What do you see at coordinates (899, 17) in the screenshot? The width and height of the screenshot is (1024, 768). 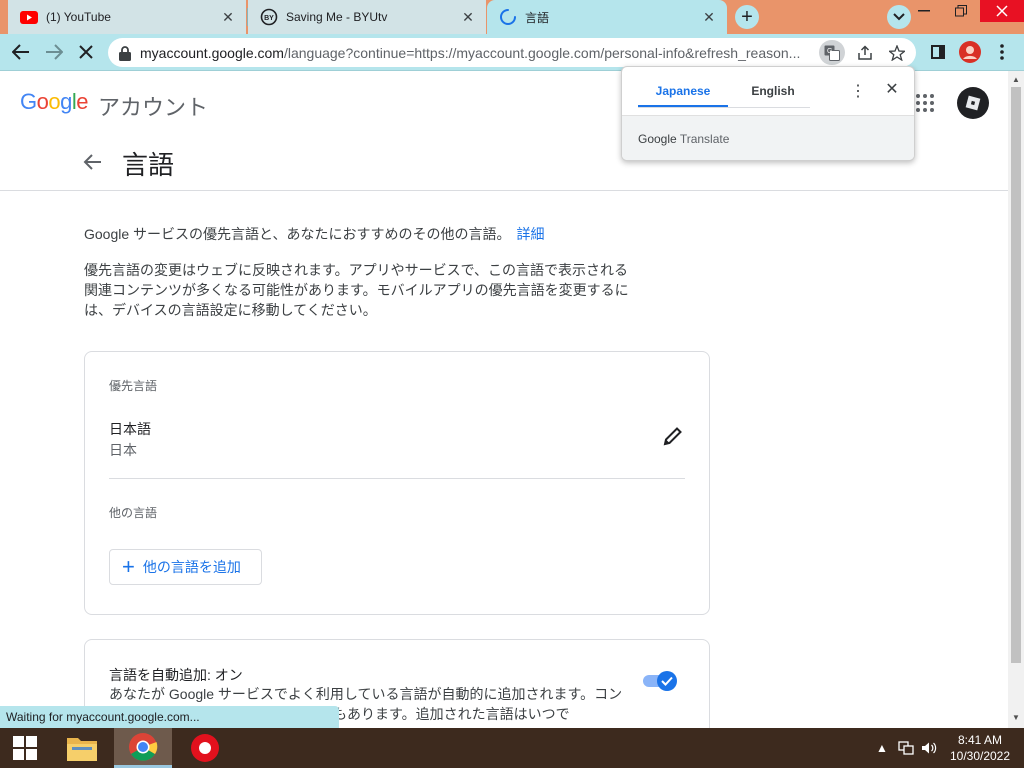 I see `chevron-down-icon` at bounding box center [899, 17].